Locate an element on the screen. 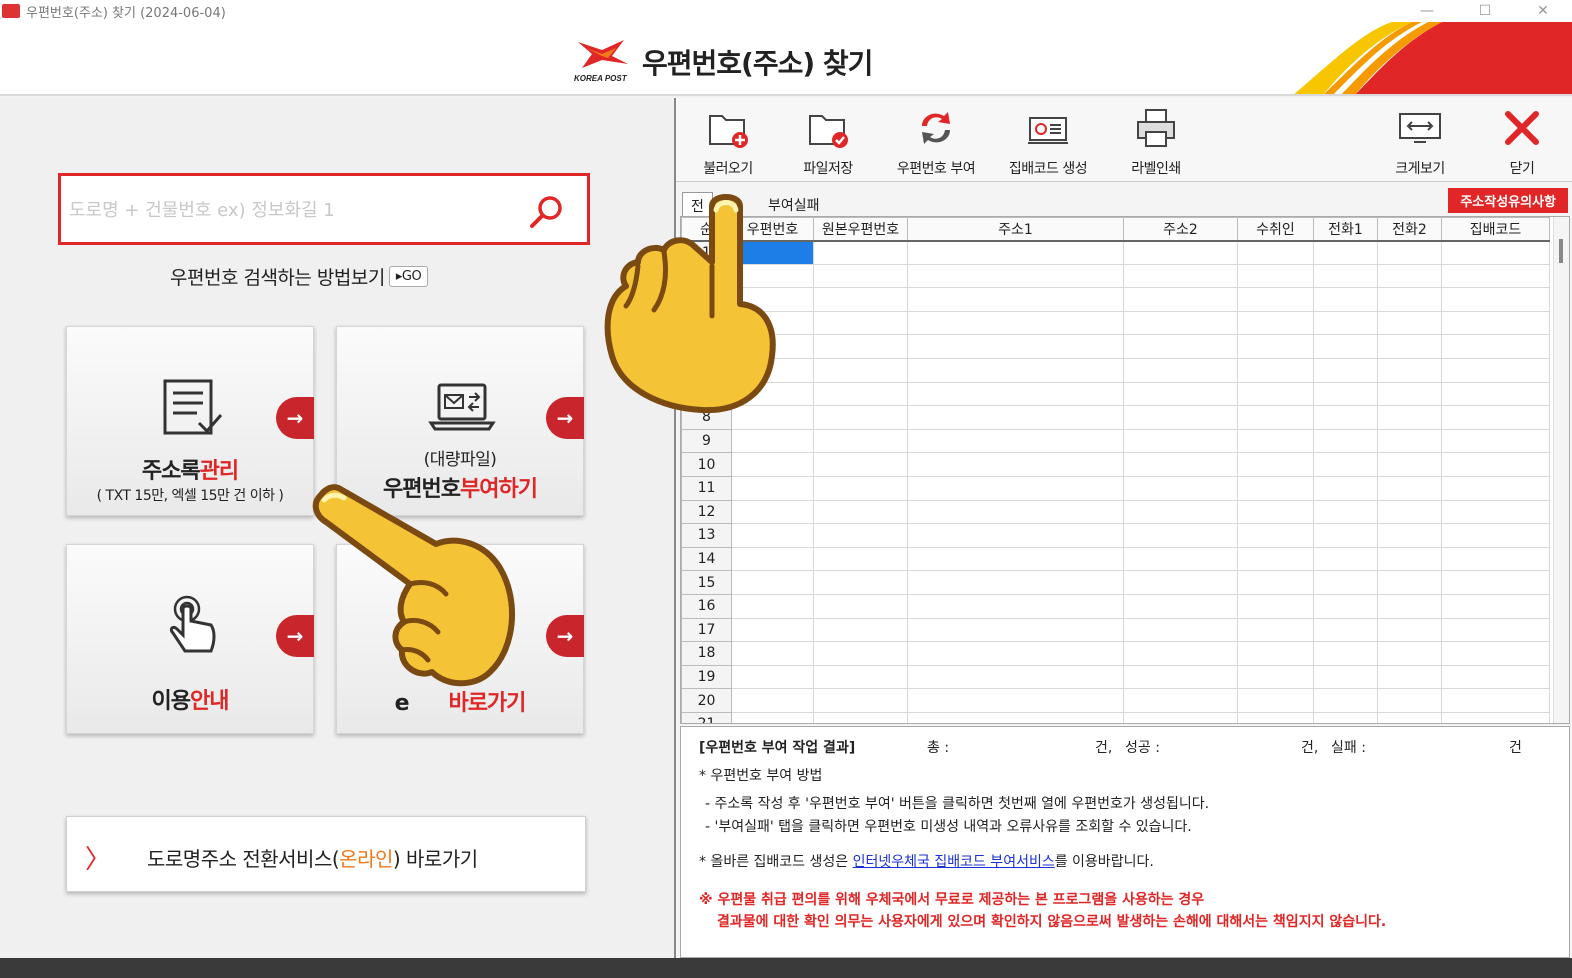 The width and height of the screenshot is (1572, 978). close-button: 닫기 is located at coordinates (1522, 143).